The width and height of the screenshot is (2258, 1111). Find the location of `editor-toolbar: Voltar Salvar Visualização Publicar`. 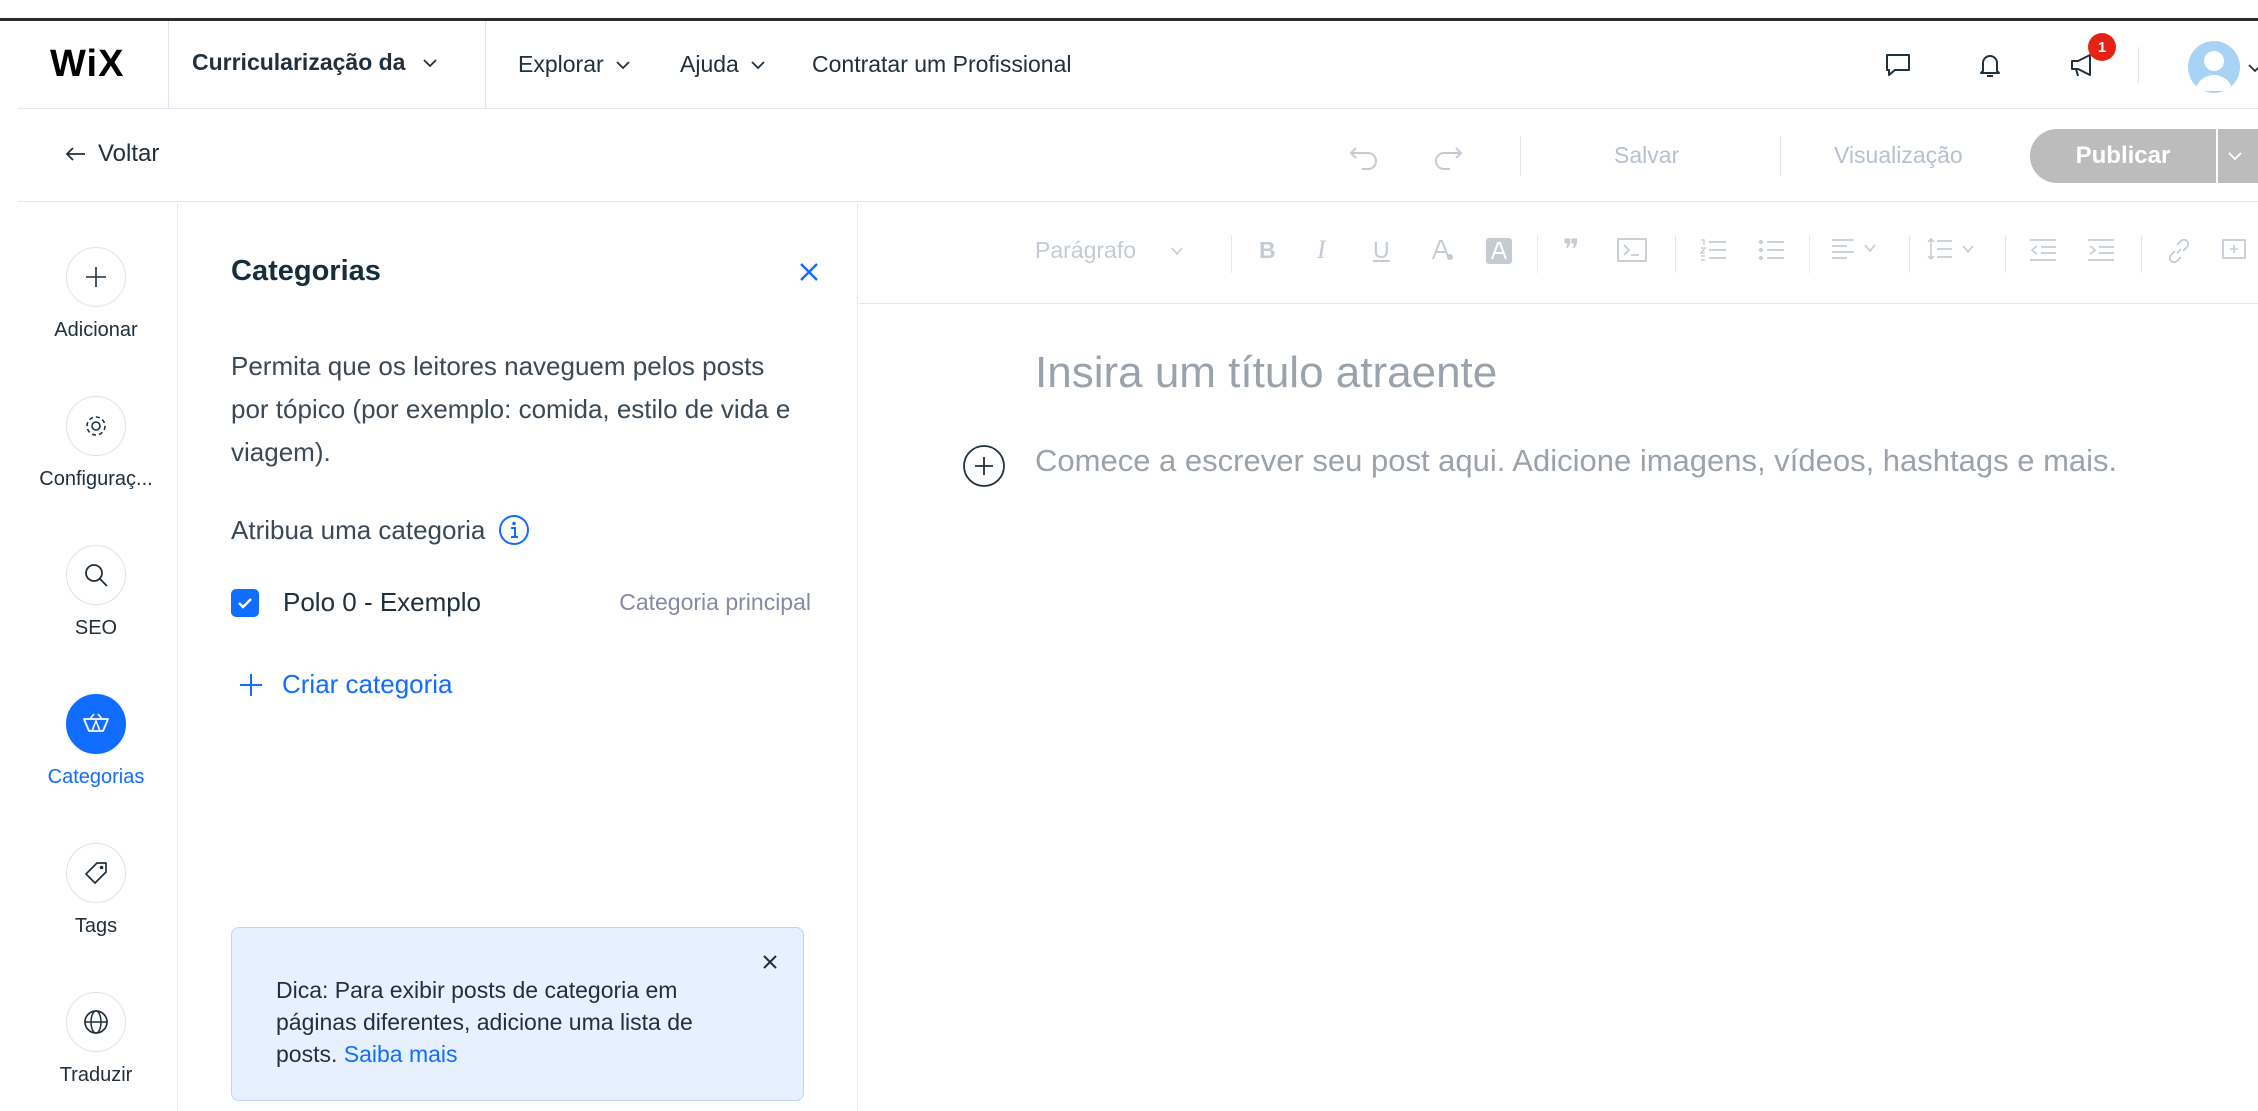

editor-toolbar: Voltar Salvar Visualização Publicar is located at coordinates (1138, 156).